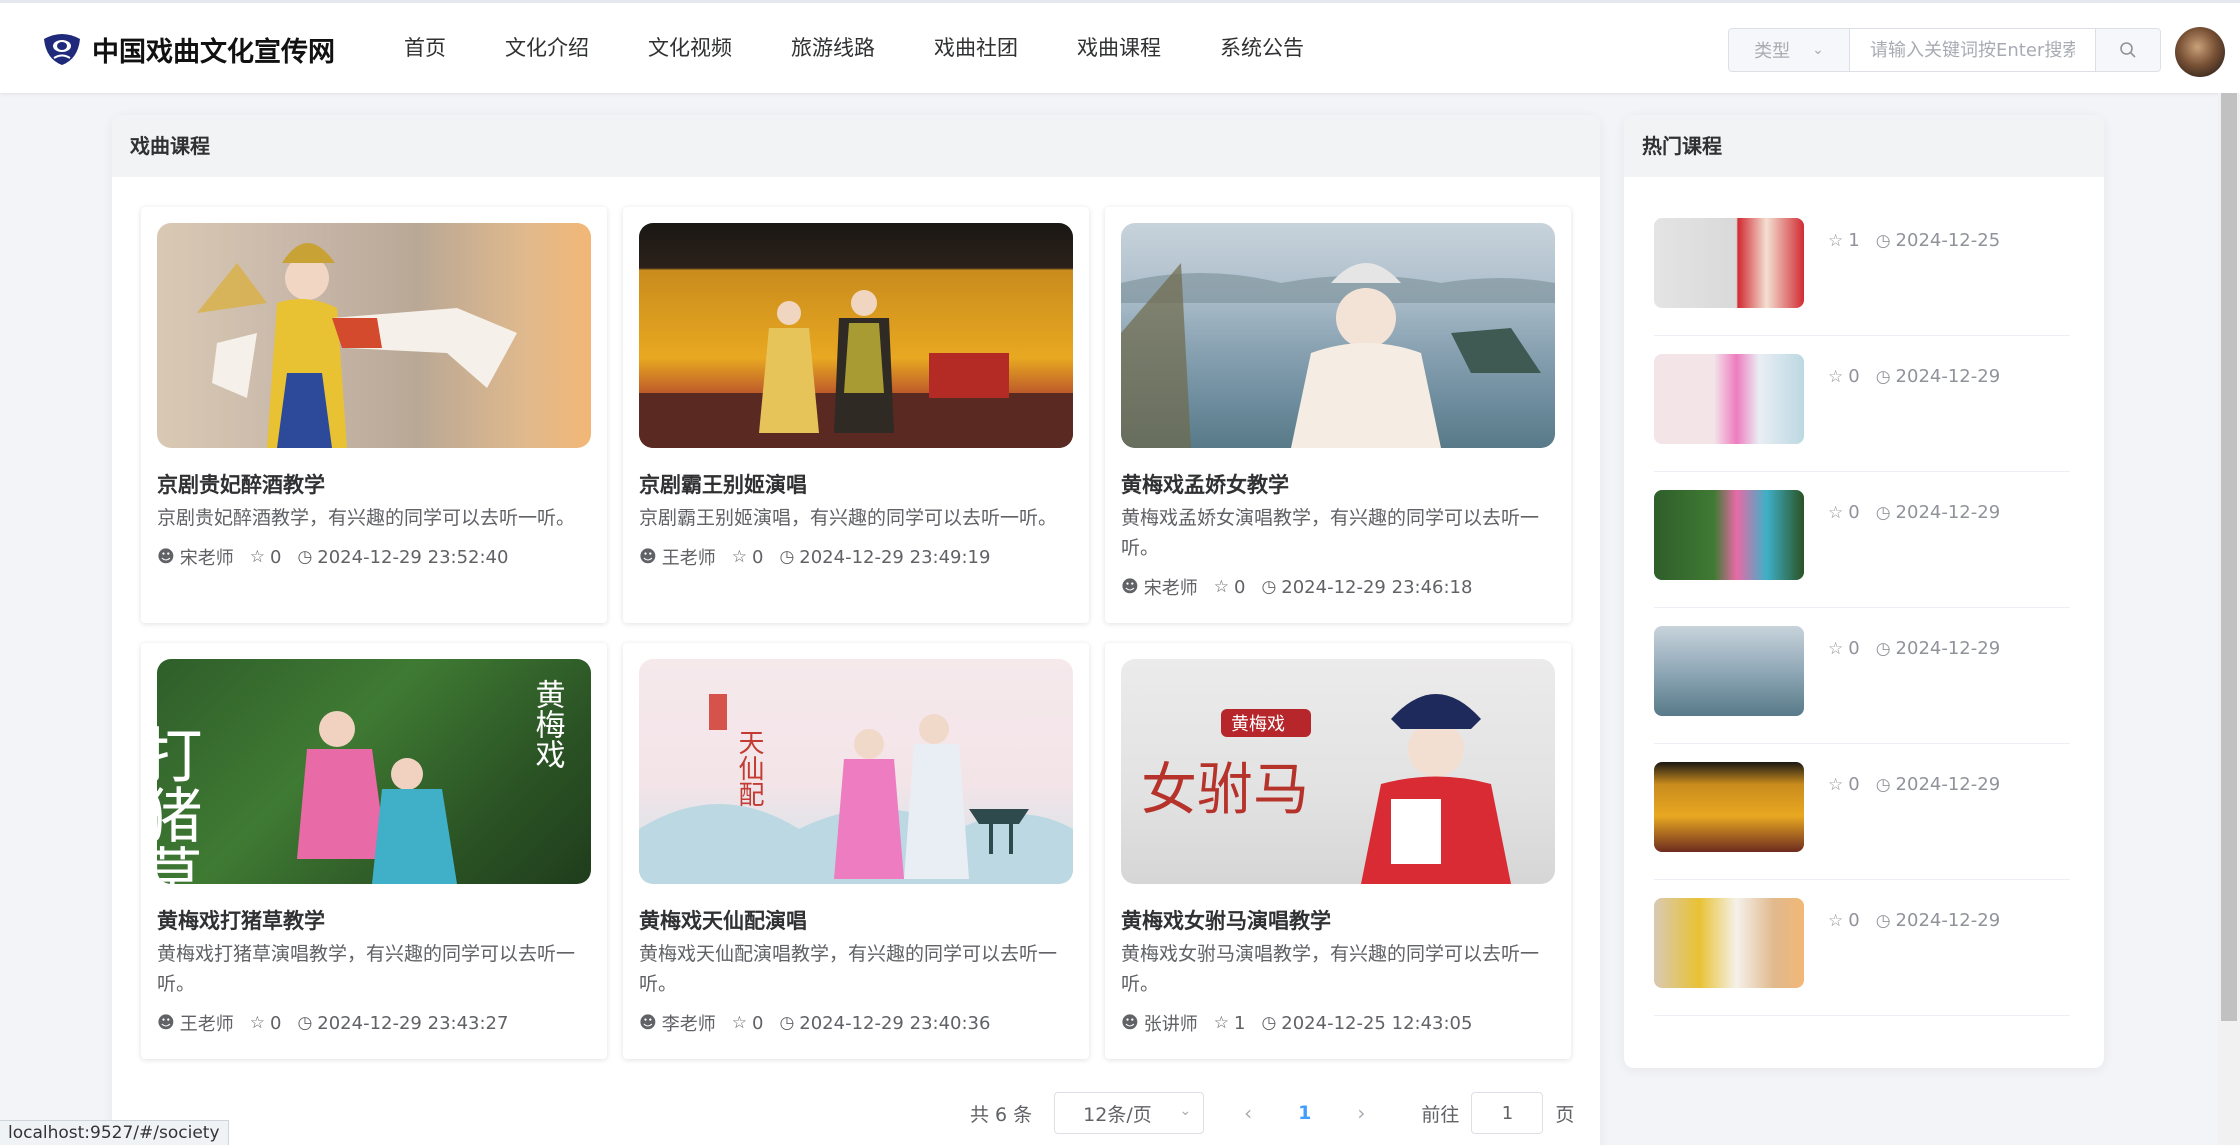 The height and width of the screenshot is (1145, 2240). Describe the element at coordinates (1262, 47) in the screenshot. I see `nav-announcement: 系统公告` at that location.